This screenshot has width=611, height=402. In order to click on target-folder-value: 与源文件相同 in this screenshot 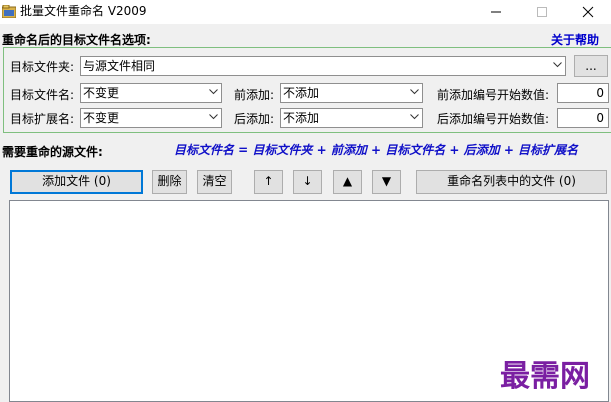, I will do `click(119, 66)`.